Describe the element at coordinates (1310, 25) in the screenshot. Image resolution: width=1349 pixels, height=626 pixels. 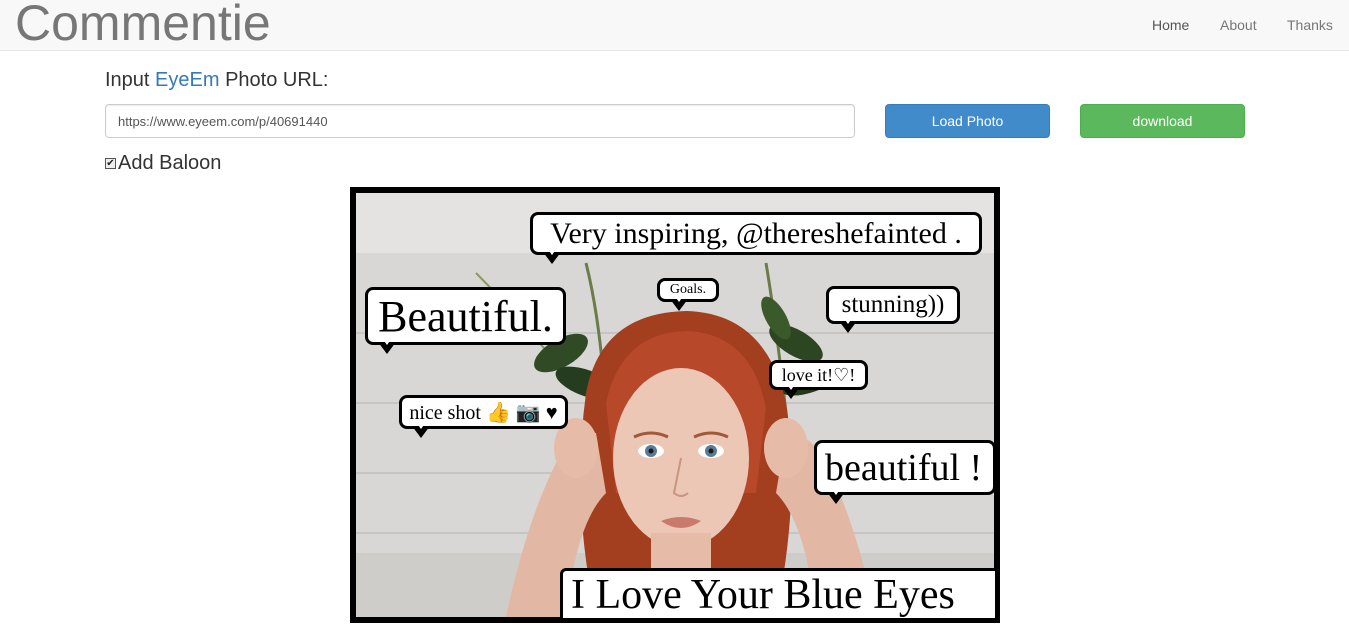
I see `nav-thanks-link: Thanks` at that location.